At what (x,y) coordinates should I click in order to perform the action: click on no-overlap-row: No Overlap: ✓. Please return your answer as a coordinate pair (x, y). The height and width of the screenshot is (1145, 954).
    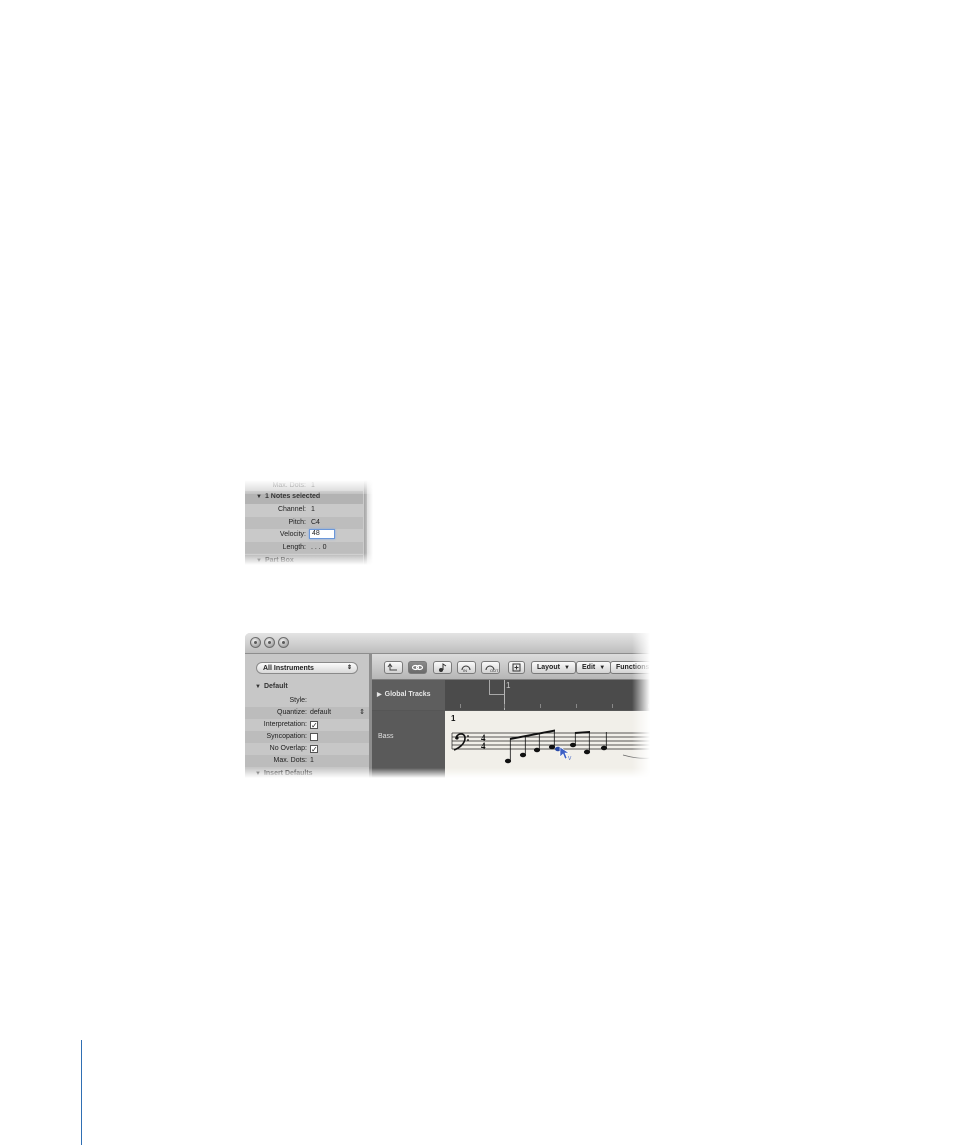
    Looking at the image, I should click on (307, 749).